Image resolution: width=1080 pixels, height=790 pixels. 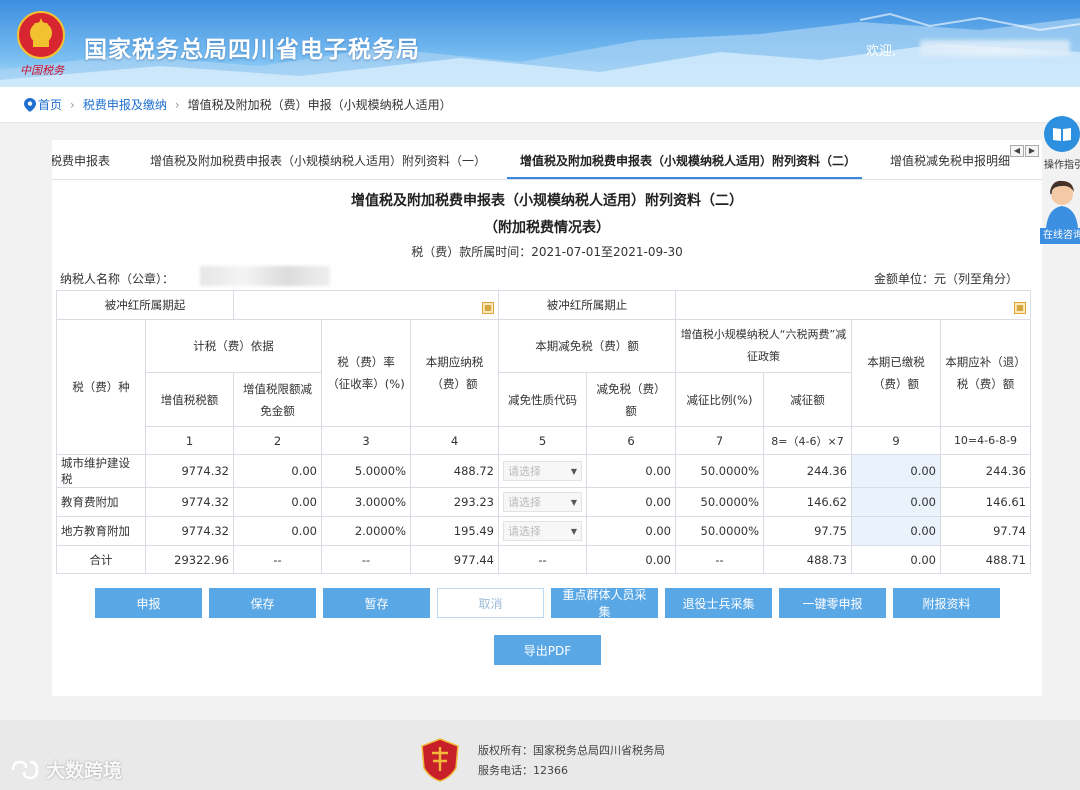 What do you see at coordinates (41, 35) in the screenshot?
I see `tax-emblem-icon` at bounding box center [41, 35].